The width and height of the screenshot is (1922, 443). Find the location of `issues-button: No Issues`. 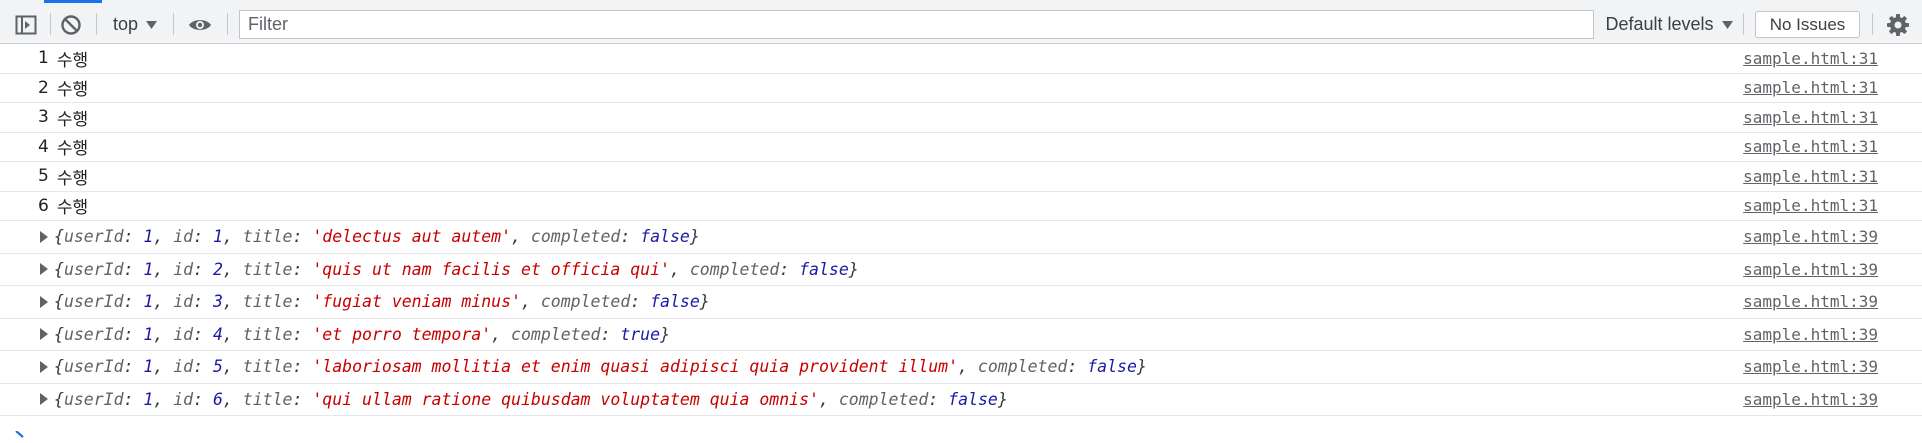

issues-button: No Issues is located at coordinates (1807, 24).